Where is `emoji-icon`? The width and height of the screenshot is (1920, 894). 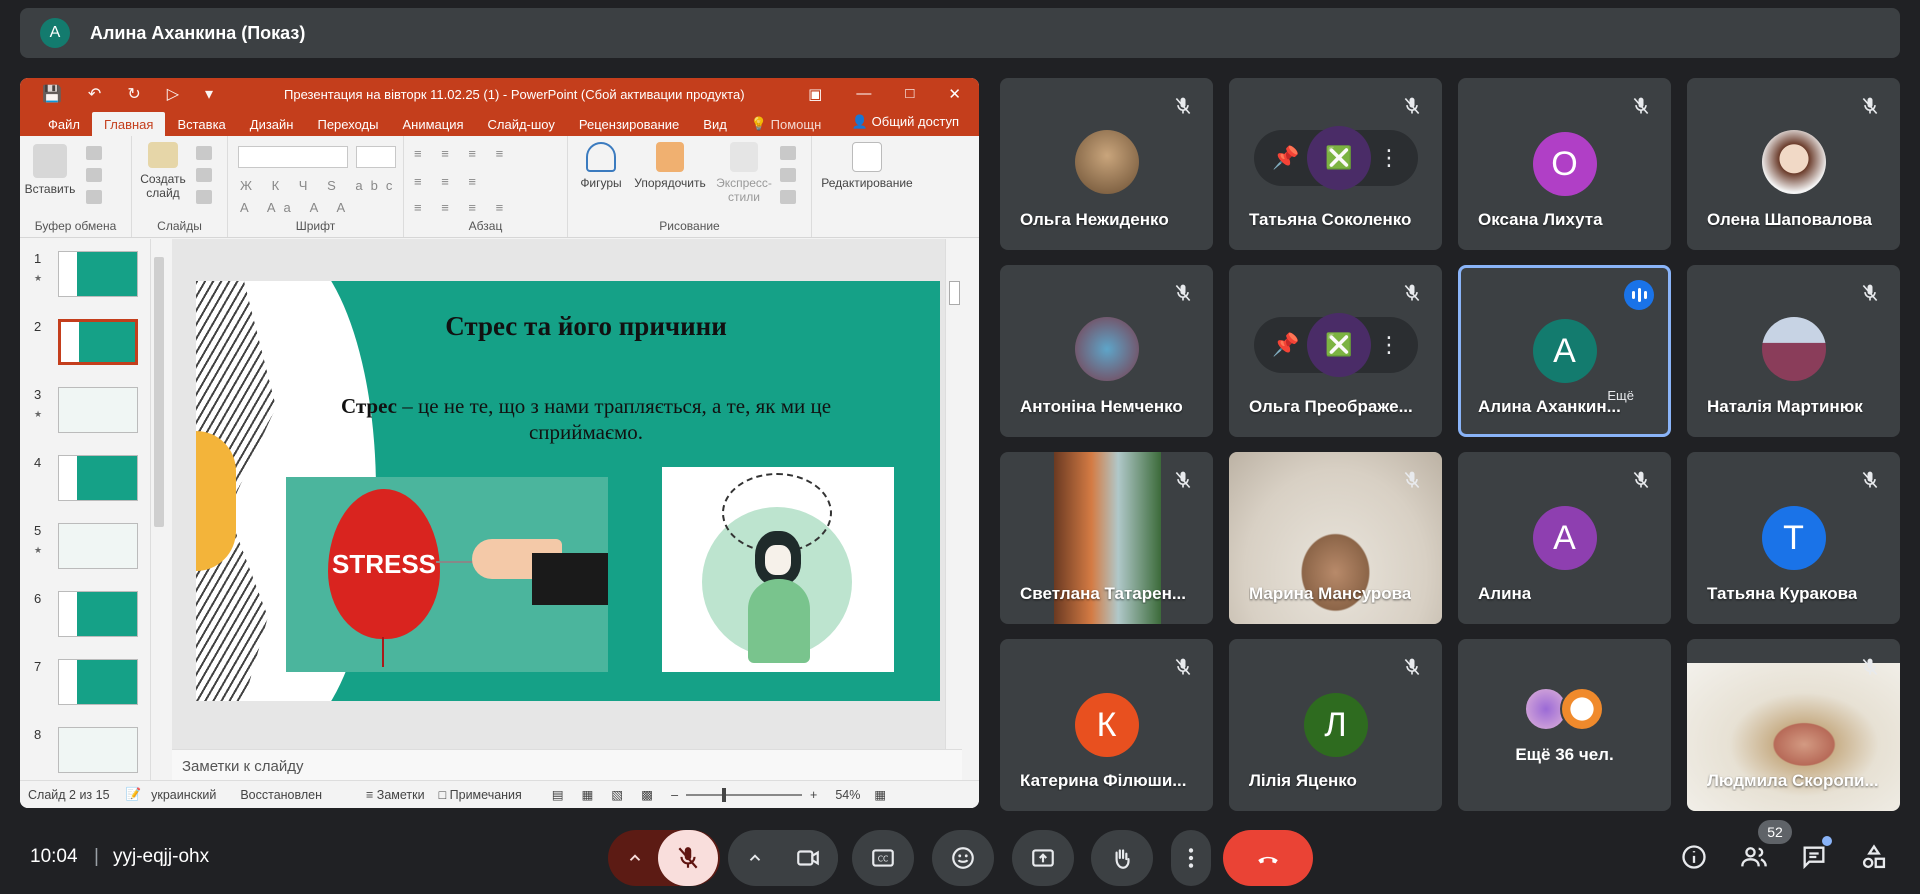 emoji-icon is located at coordinates (963, 858).